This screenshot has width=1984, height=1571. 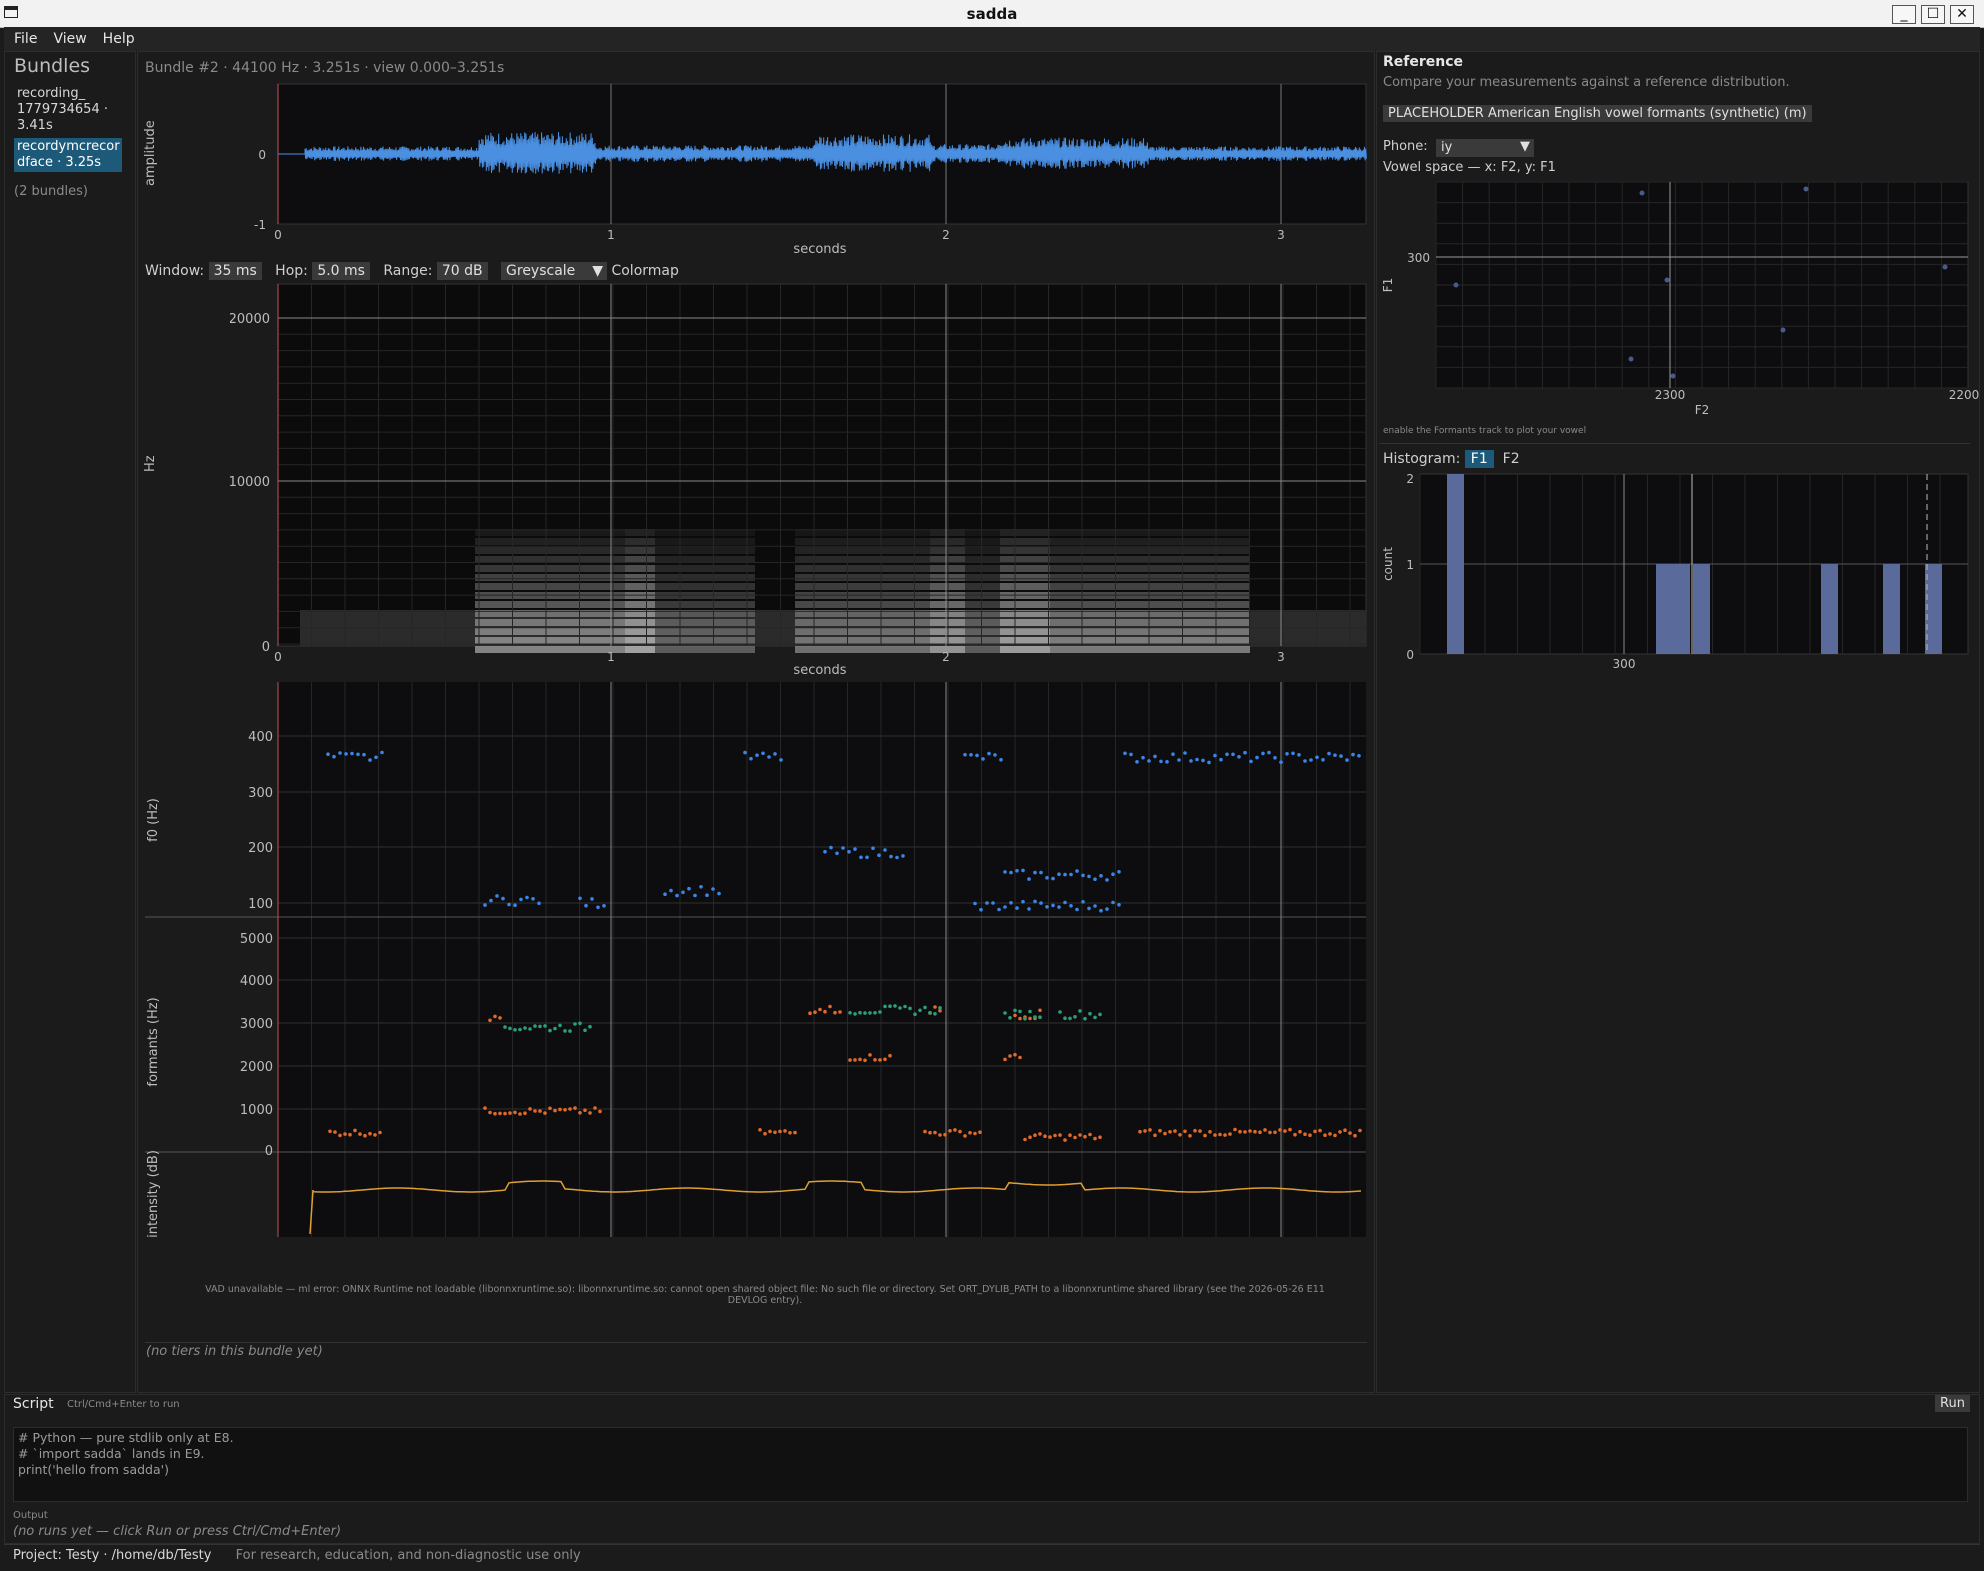 I want to click on spec-ytick-20000: 20000, so click(x=250, y=319).